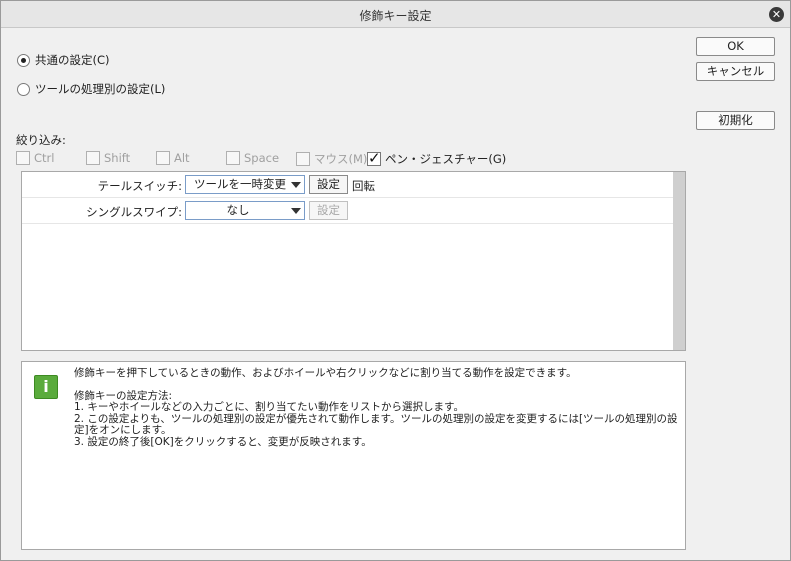  I want to click on radio-per-tool-settings: ツールの処理別の設定(L), so click(91, 89).